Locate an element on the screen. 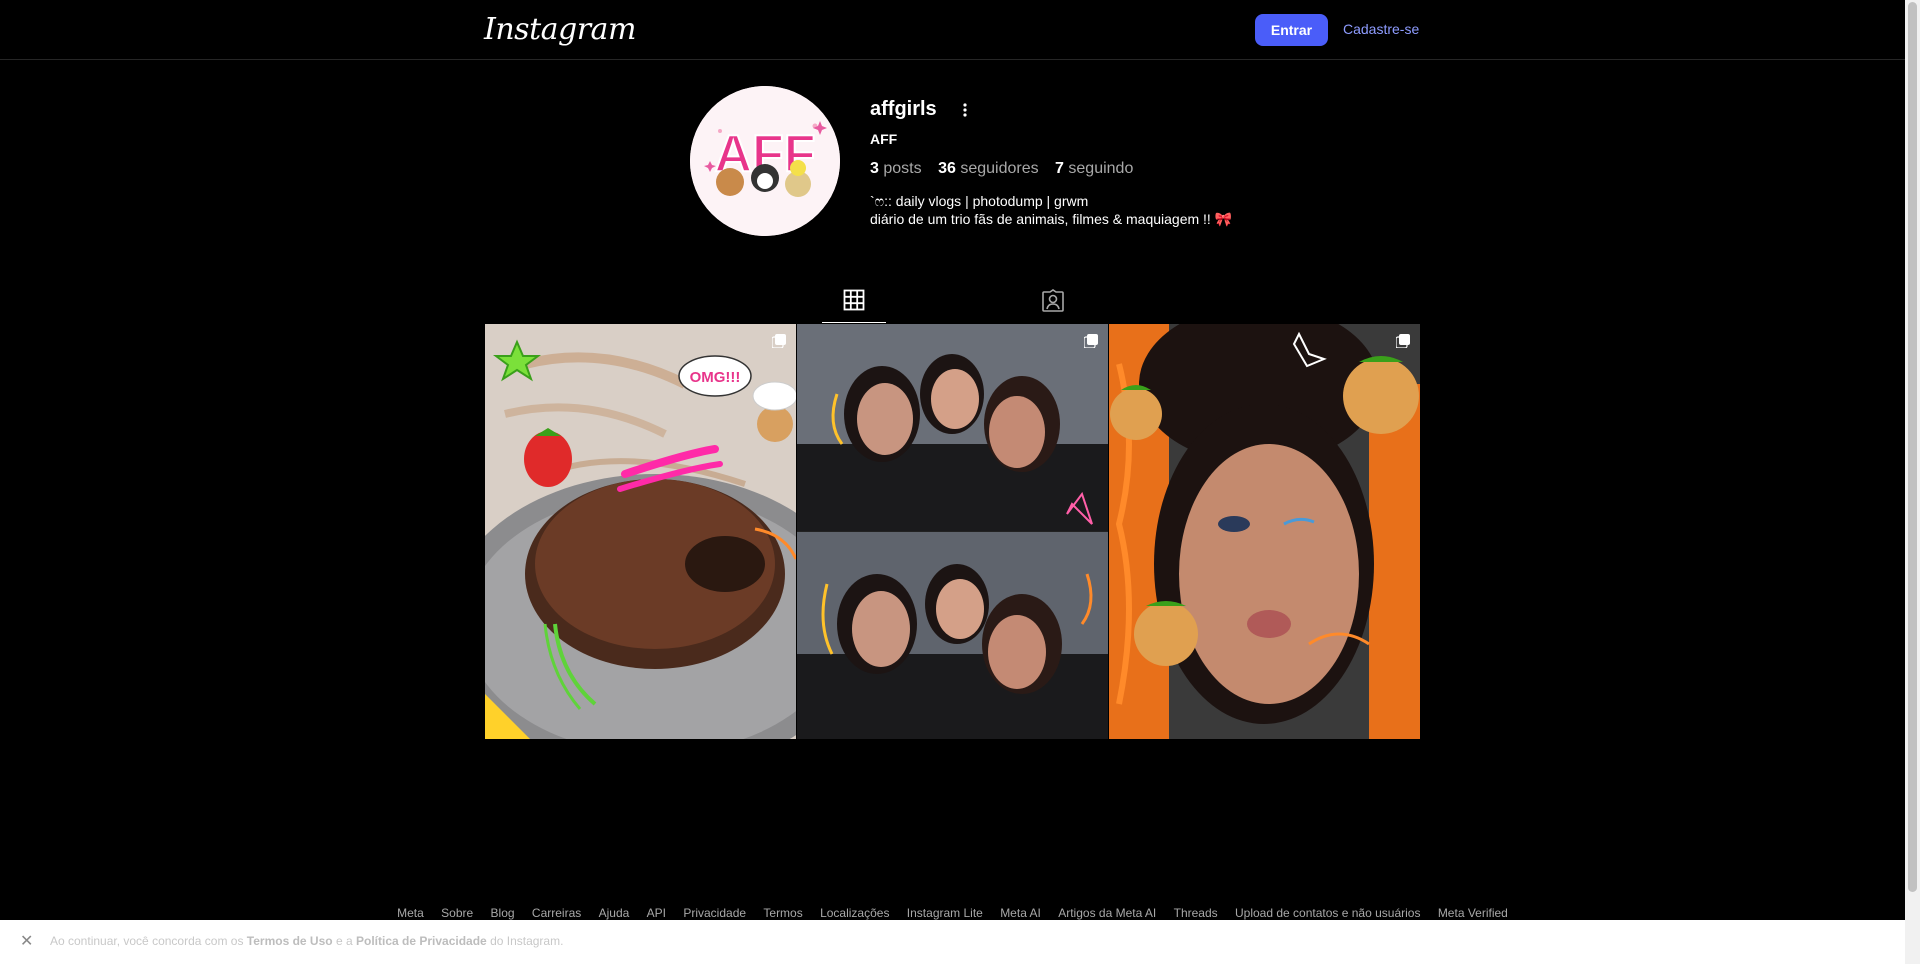 The image size is (1920, 964). footer-link: Artigos da Meta AI is located at coordinates (1107, 913).